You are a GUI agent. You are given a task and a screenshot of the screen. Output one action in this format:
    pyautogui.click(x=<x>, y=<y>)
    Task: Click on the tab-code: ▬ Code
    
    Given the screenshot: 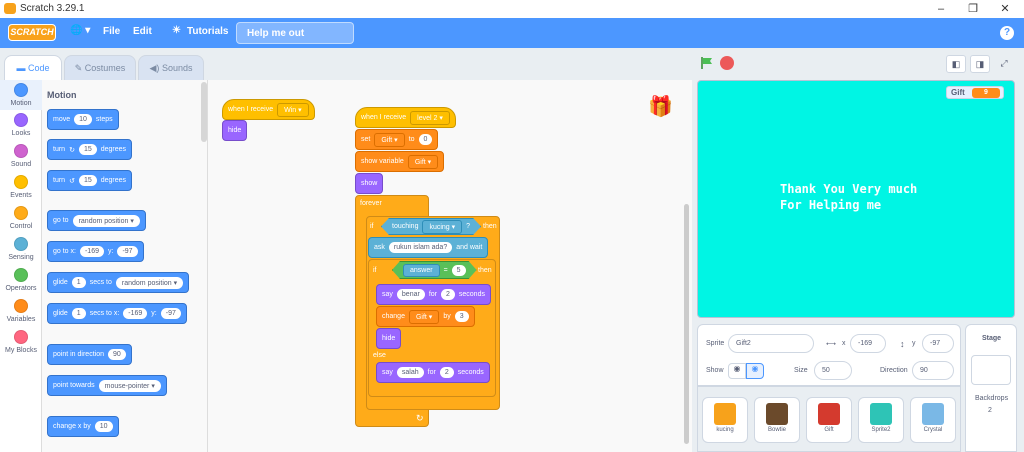 What is the action you would take?
    pyautogui.click(x=33, y=67)
    